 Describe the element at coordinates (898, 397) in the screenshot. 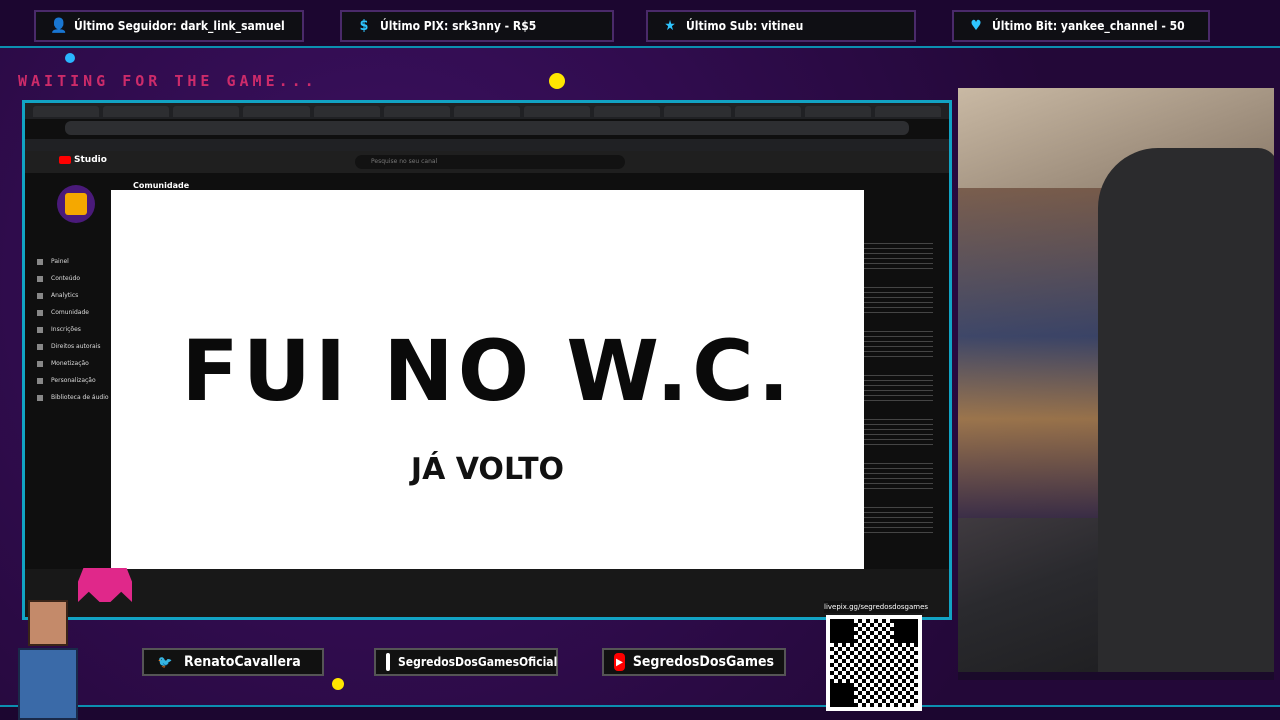

I see `comment-list` at that location.